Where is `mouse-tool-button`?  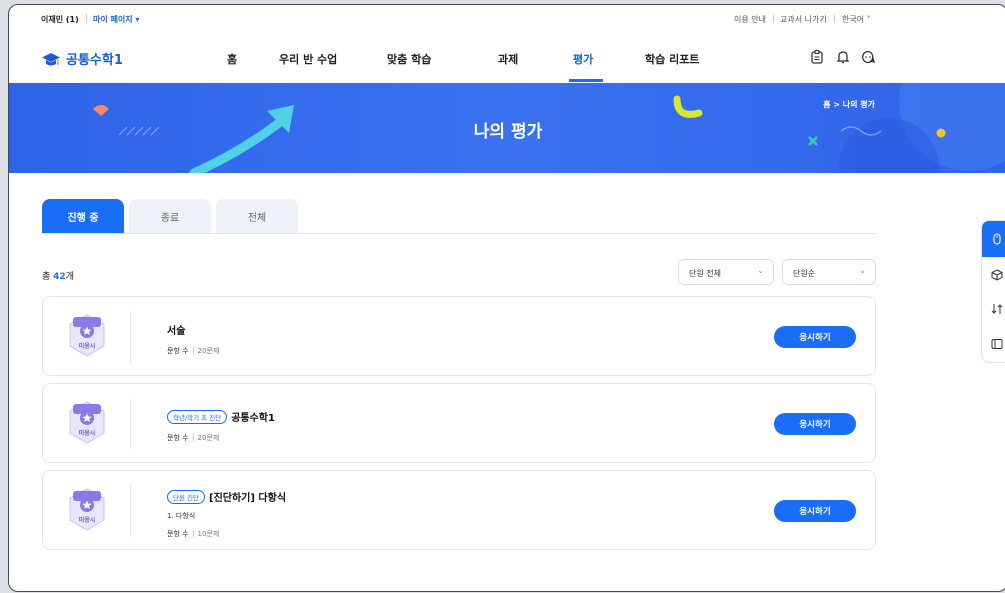 mouse-tool-button is located at coordinates (993, 239).